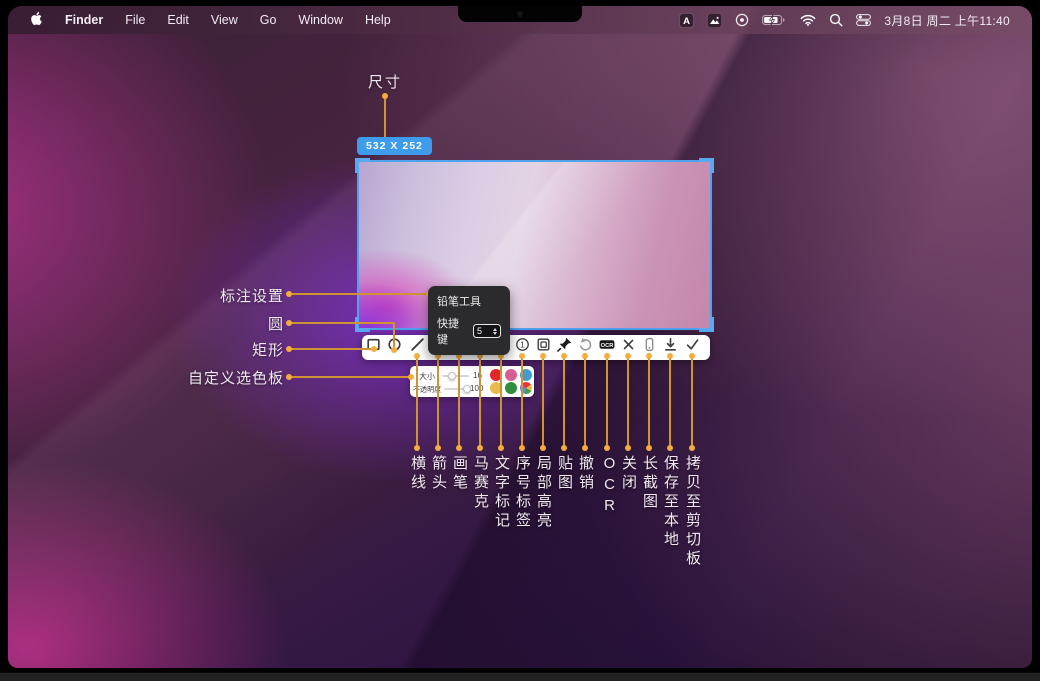 This screenshot has height=681, width=1040. What do you see at coordinates (210, 20) in the screenshot?
I see `menu-items: Finder File Edit View Go Window Help` at bounding box center [210, 20].